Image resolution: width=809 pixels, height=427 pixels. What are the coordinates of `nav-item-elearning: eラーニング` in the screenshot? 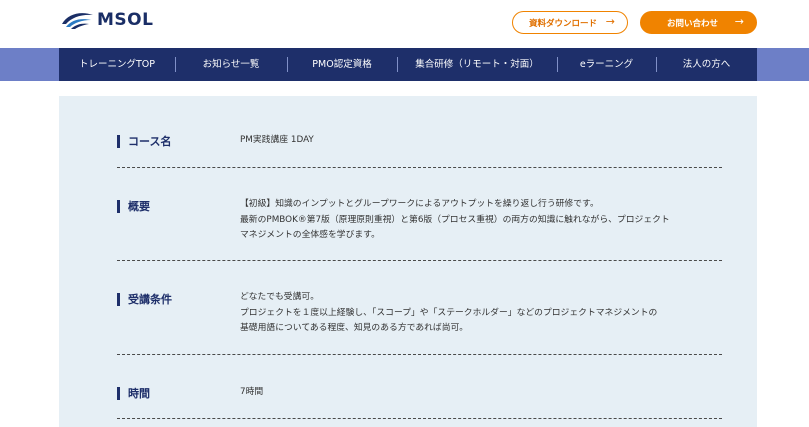 It's located at (606, 64).